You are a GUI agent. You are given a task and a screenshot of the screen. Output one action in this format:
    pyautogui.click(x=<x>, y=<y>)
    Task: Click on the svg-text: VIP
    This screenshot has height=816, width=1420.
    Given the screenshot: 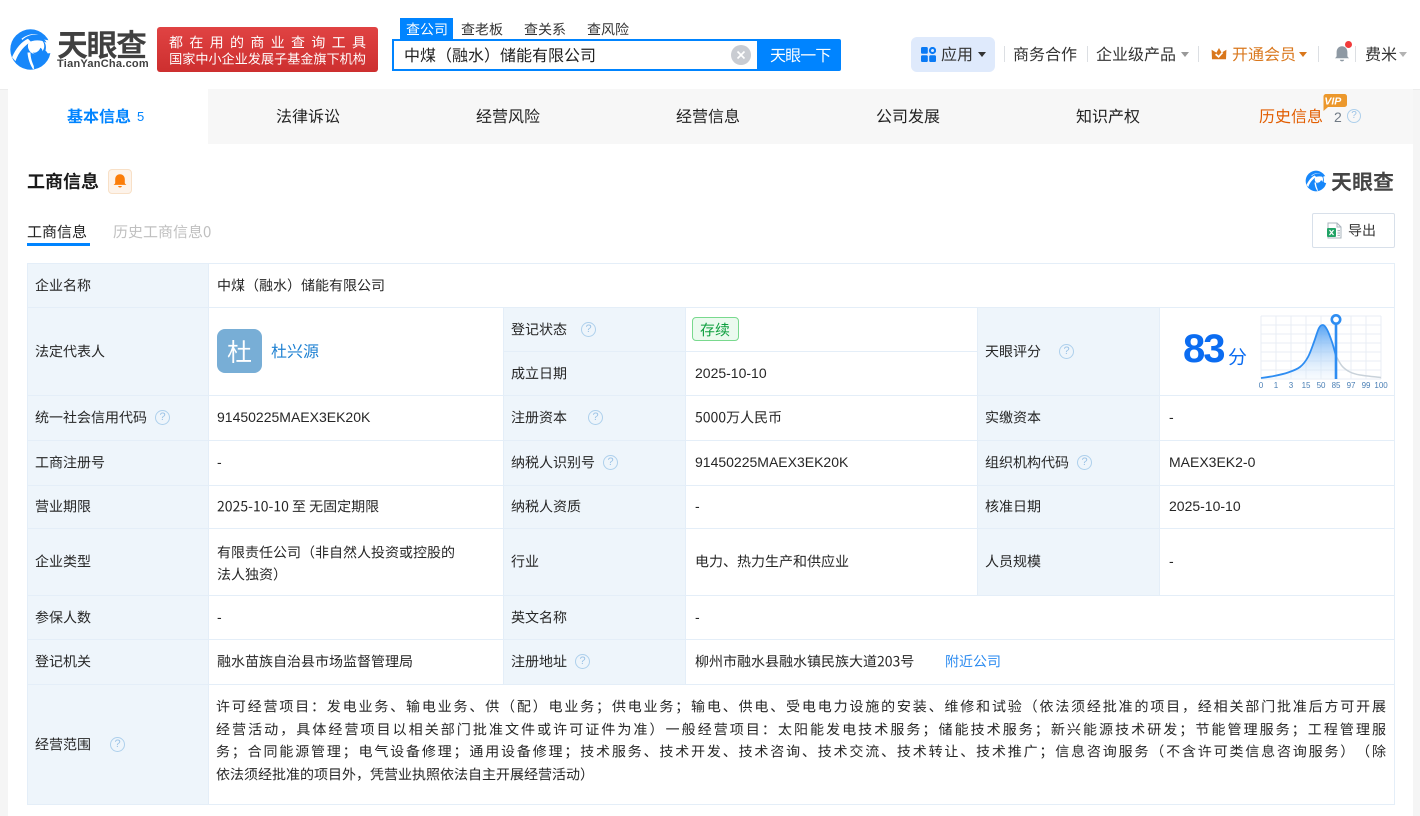 What is the action you would take?
    pyautogui.click(x=1333, y=102)
    